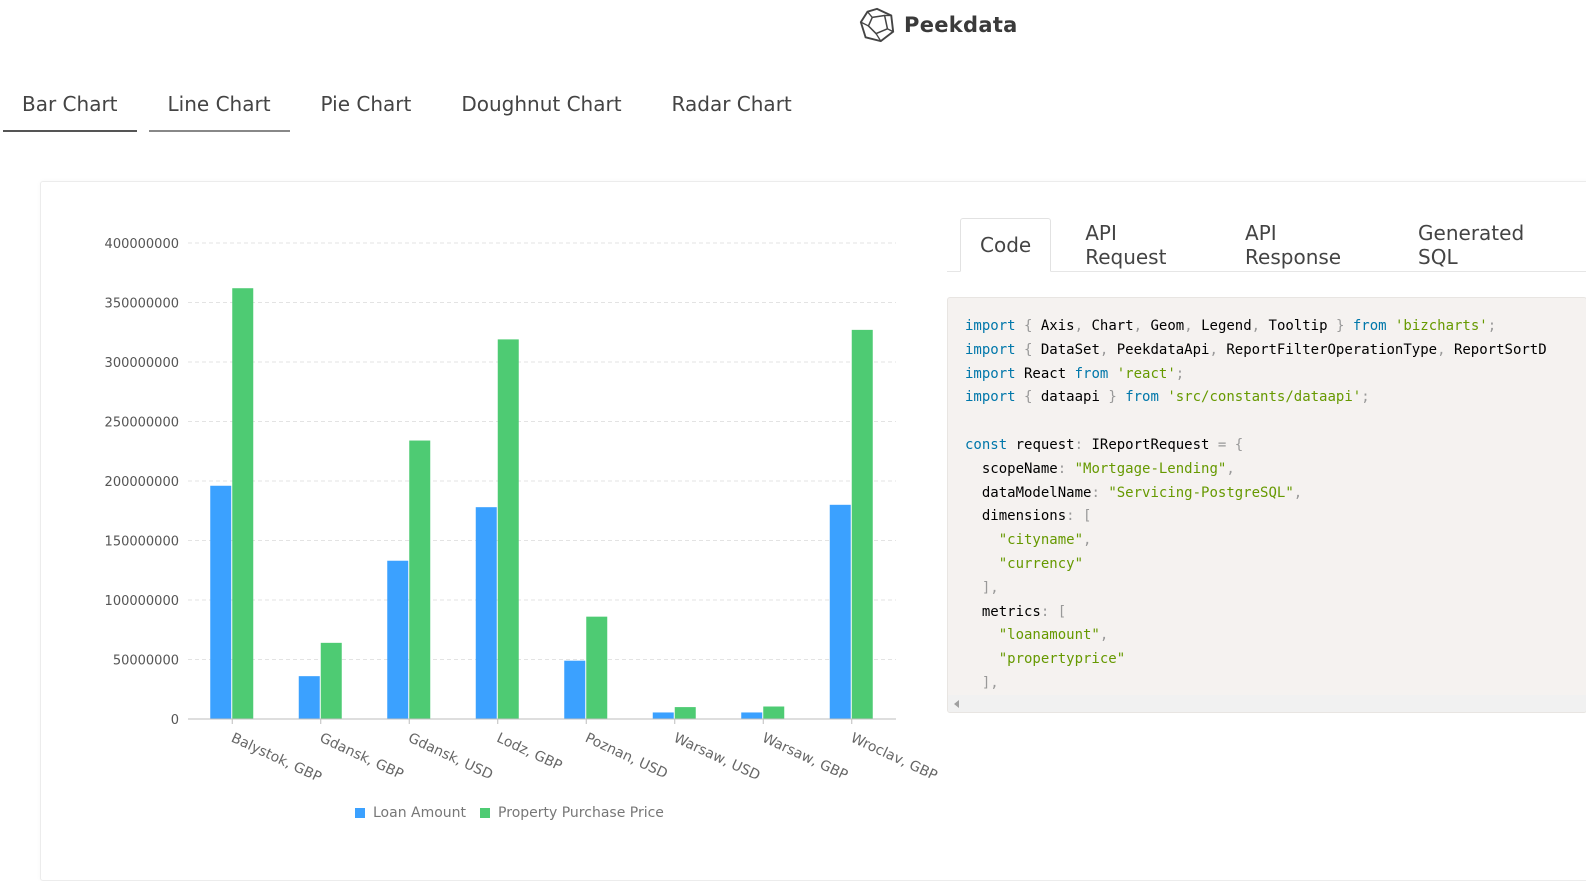  I want to click on x-tick-label: Warsaw, GBP, so click(805, 757).